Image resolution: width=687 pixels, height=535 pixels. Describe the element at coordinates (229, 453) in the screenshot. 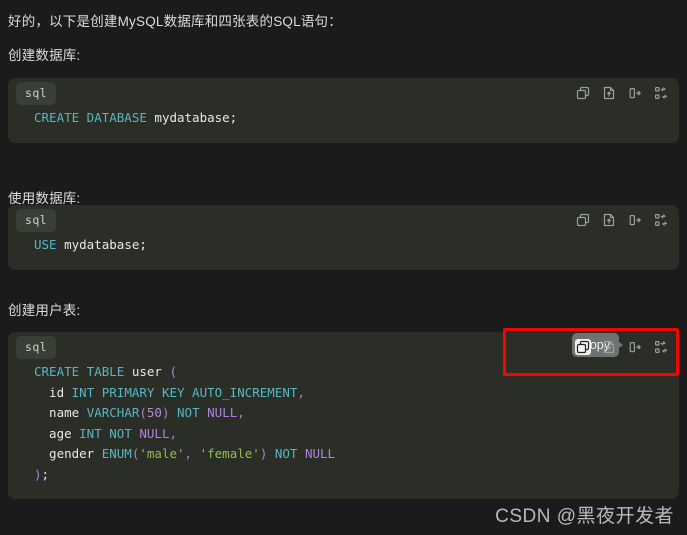

I see `code-token: 'female'` at that location.